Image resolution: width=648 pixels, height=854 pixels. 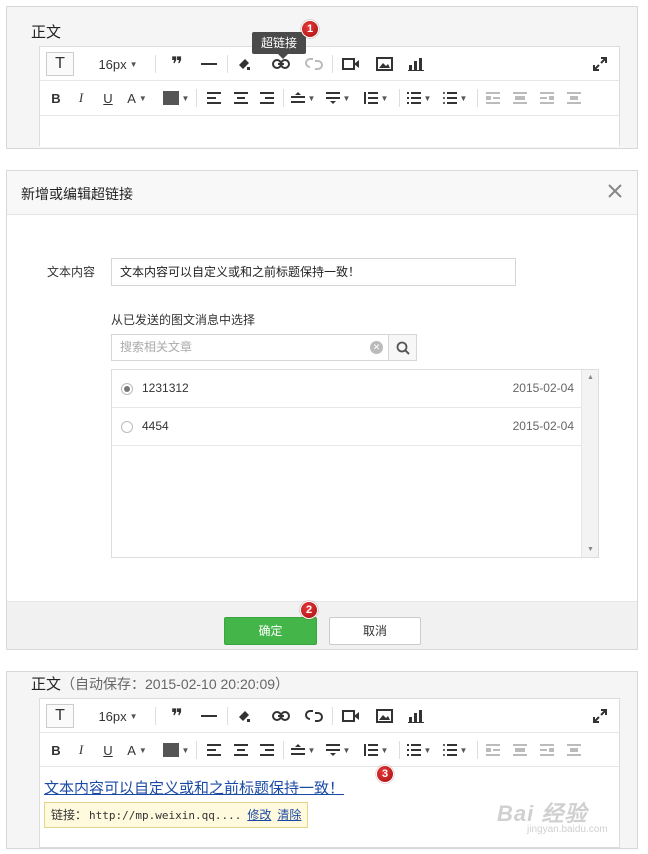 What do you see at coordinates (347, 389) in the screenshot?
I see `list-item: 1231312 2015-02-04` at bounding box center [347, 389].